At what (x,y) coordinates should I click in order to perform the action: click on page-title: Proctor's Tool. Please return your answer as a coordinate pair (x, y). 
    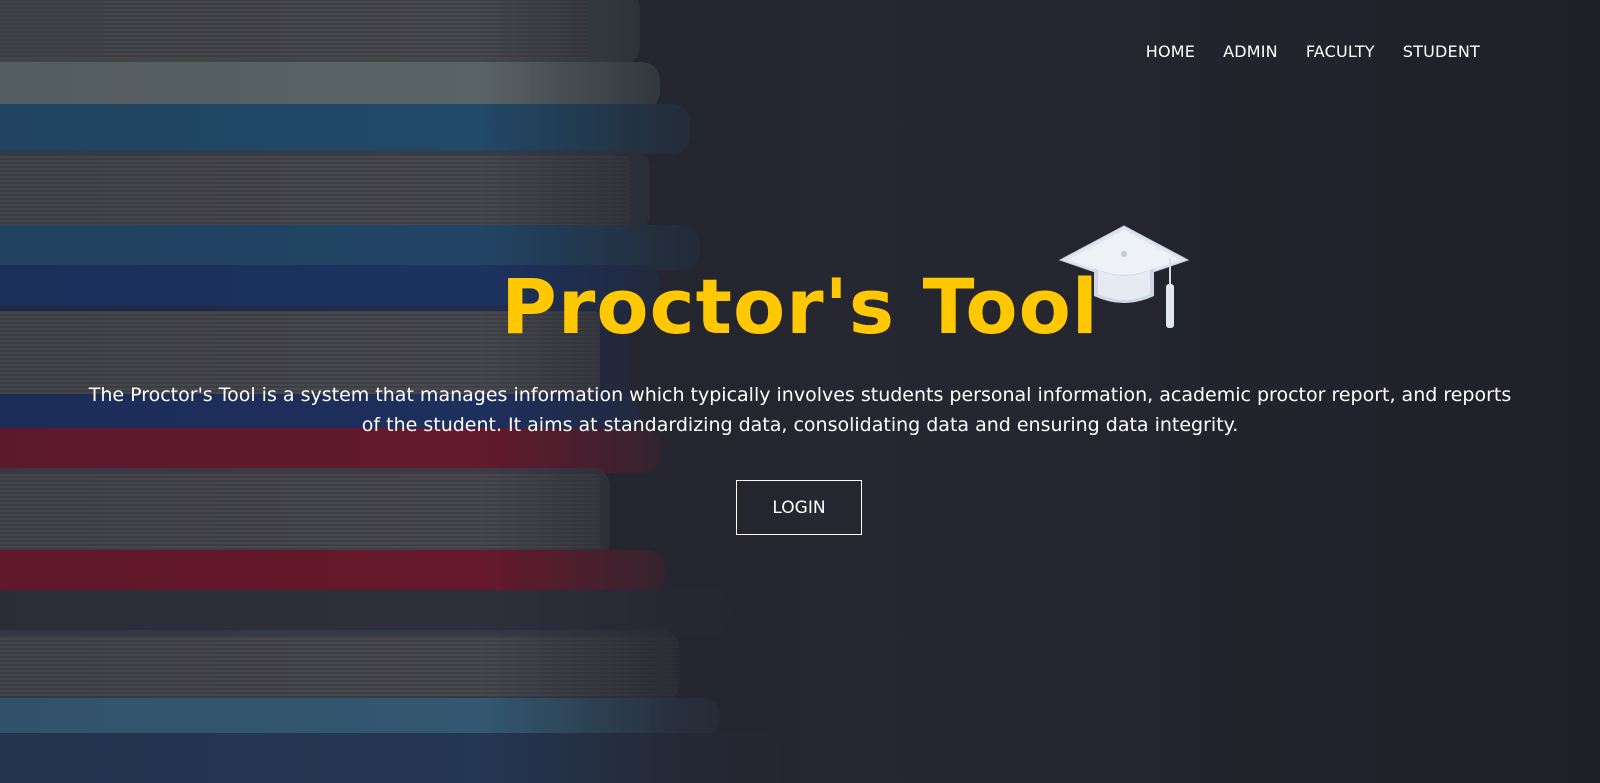
    Looking at the image, I should click on (800, 306).